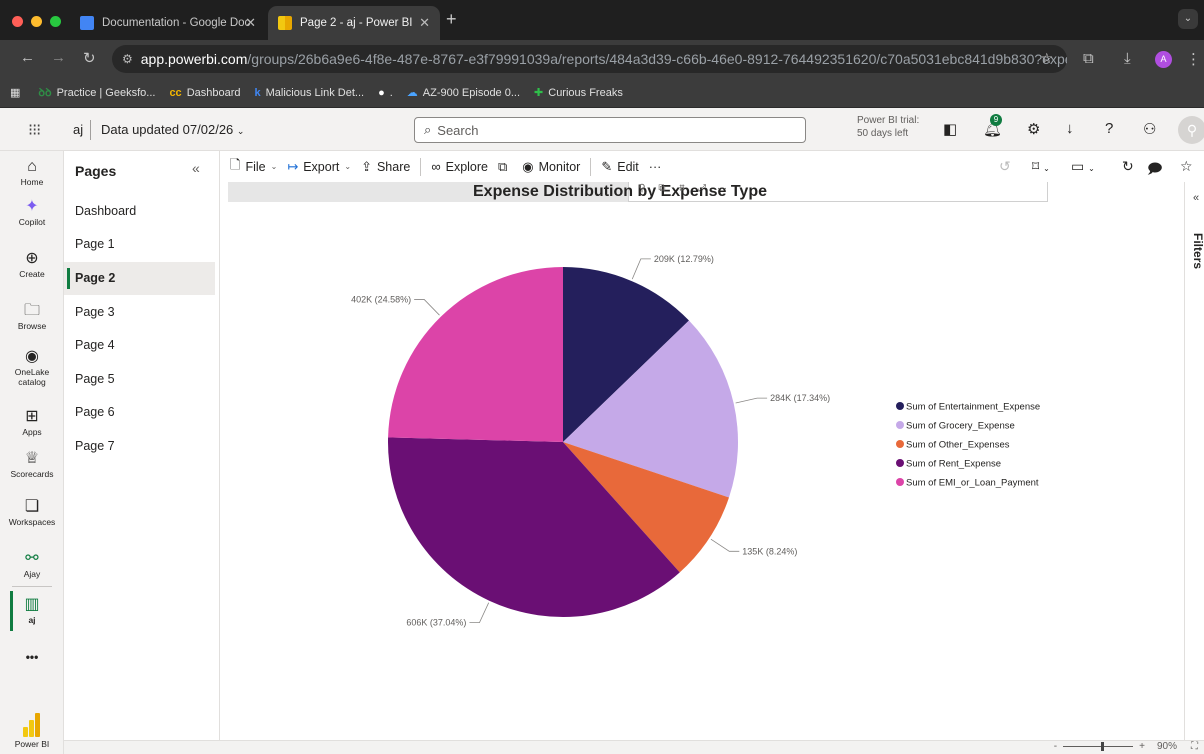  What do you see at coordinates (55, 21) in the screenshot?
I see `window-maximize-button` at bounding box center [55, 21].